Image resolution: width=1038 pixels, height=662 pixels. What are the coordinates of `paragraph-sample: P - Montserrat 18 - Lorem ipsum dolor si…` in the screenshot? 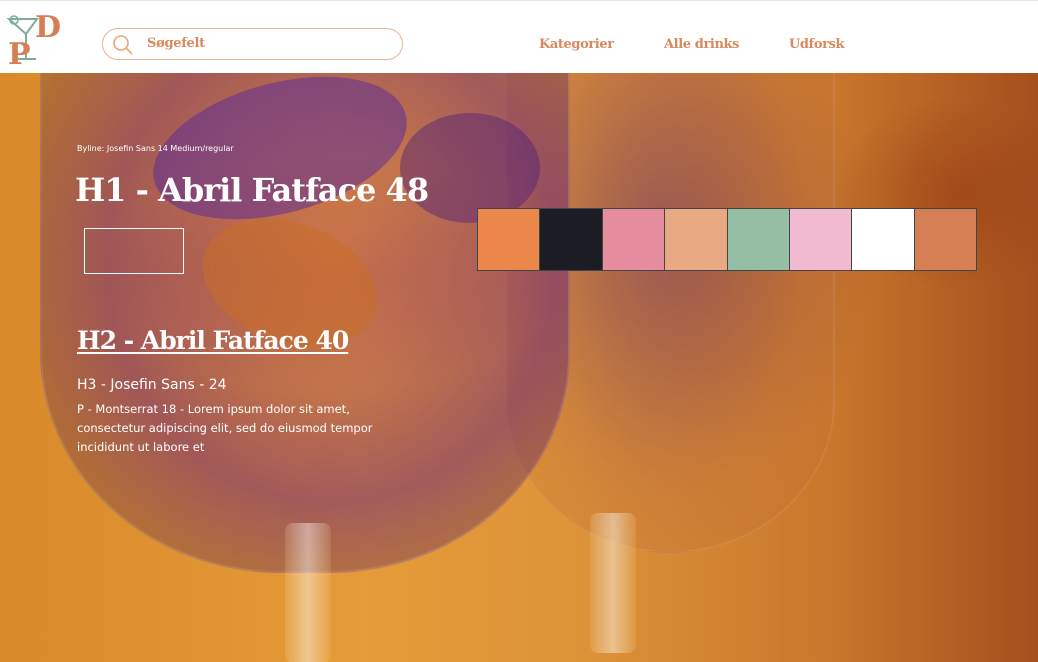 It's located at (225, 428).